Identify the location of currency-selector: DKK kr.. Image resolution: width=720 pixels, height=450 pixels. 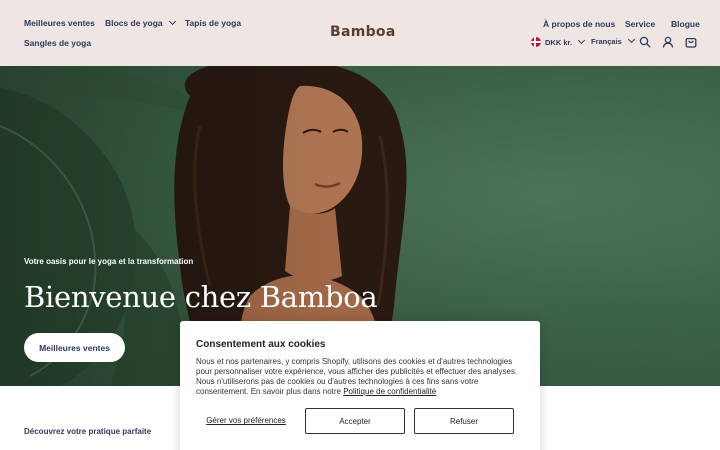
(558, 41).